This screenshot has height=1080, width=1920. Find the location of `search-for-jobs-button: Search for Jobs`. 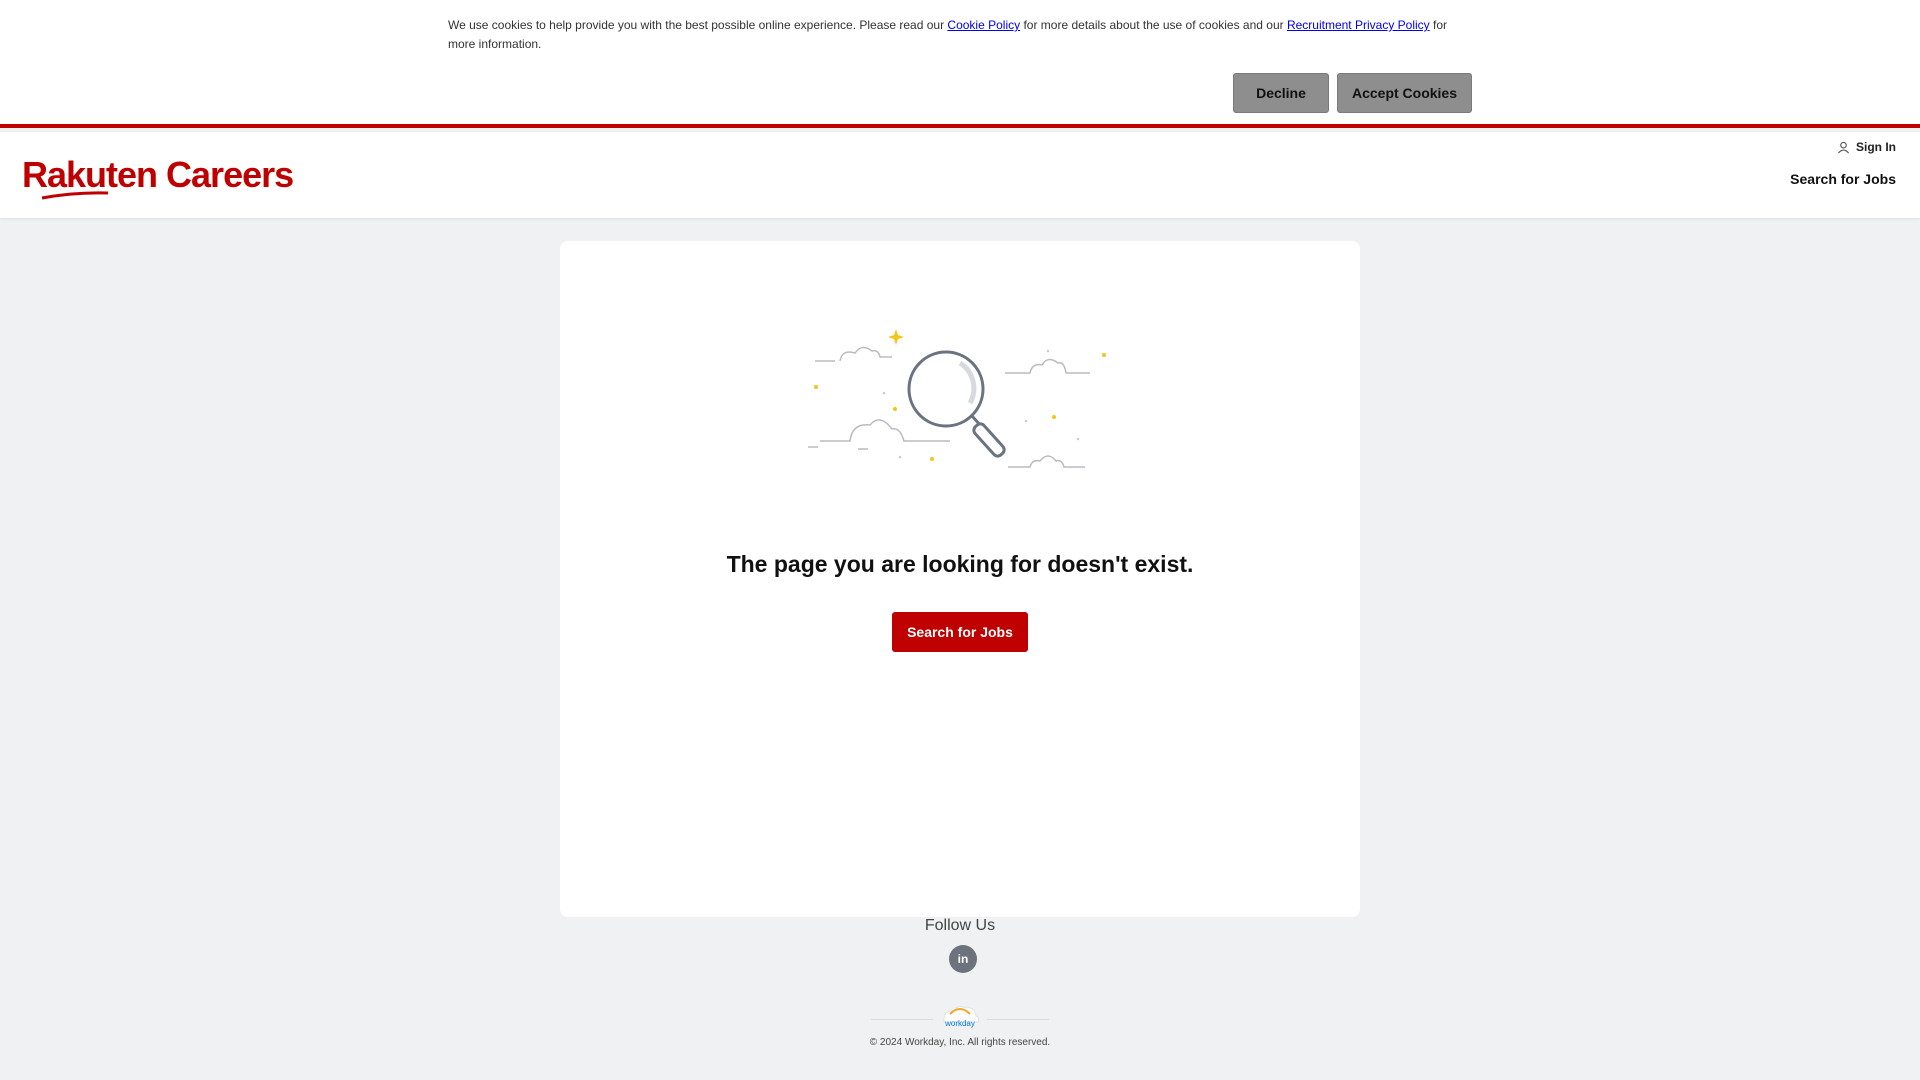

search-for-jobs-button: Search for Jobs is located at coordinates (960, 632).